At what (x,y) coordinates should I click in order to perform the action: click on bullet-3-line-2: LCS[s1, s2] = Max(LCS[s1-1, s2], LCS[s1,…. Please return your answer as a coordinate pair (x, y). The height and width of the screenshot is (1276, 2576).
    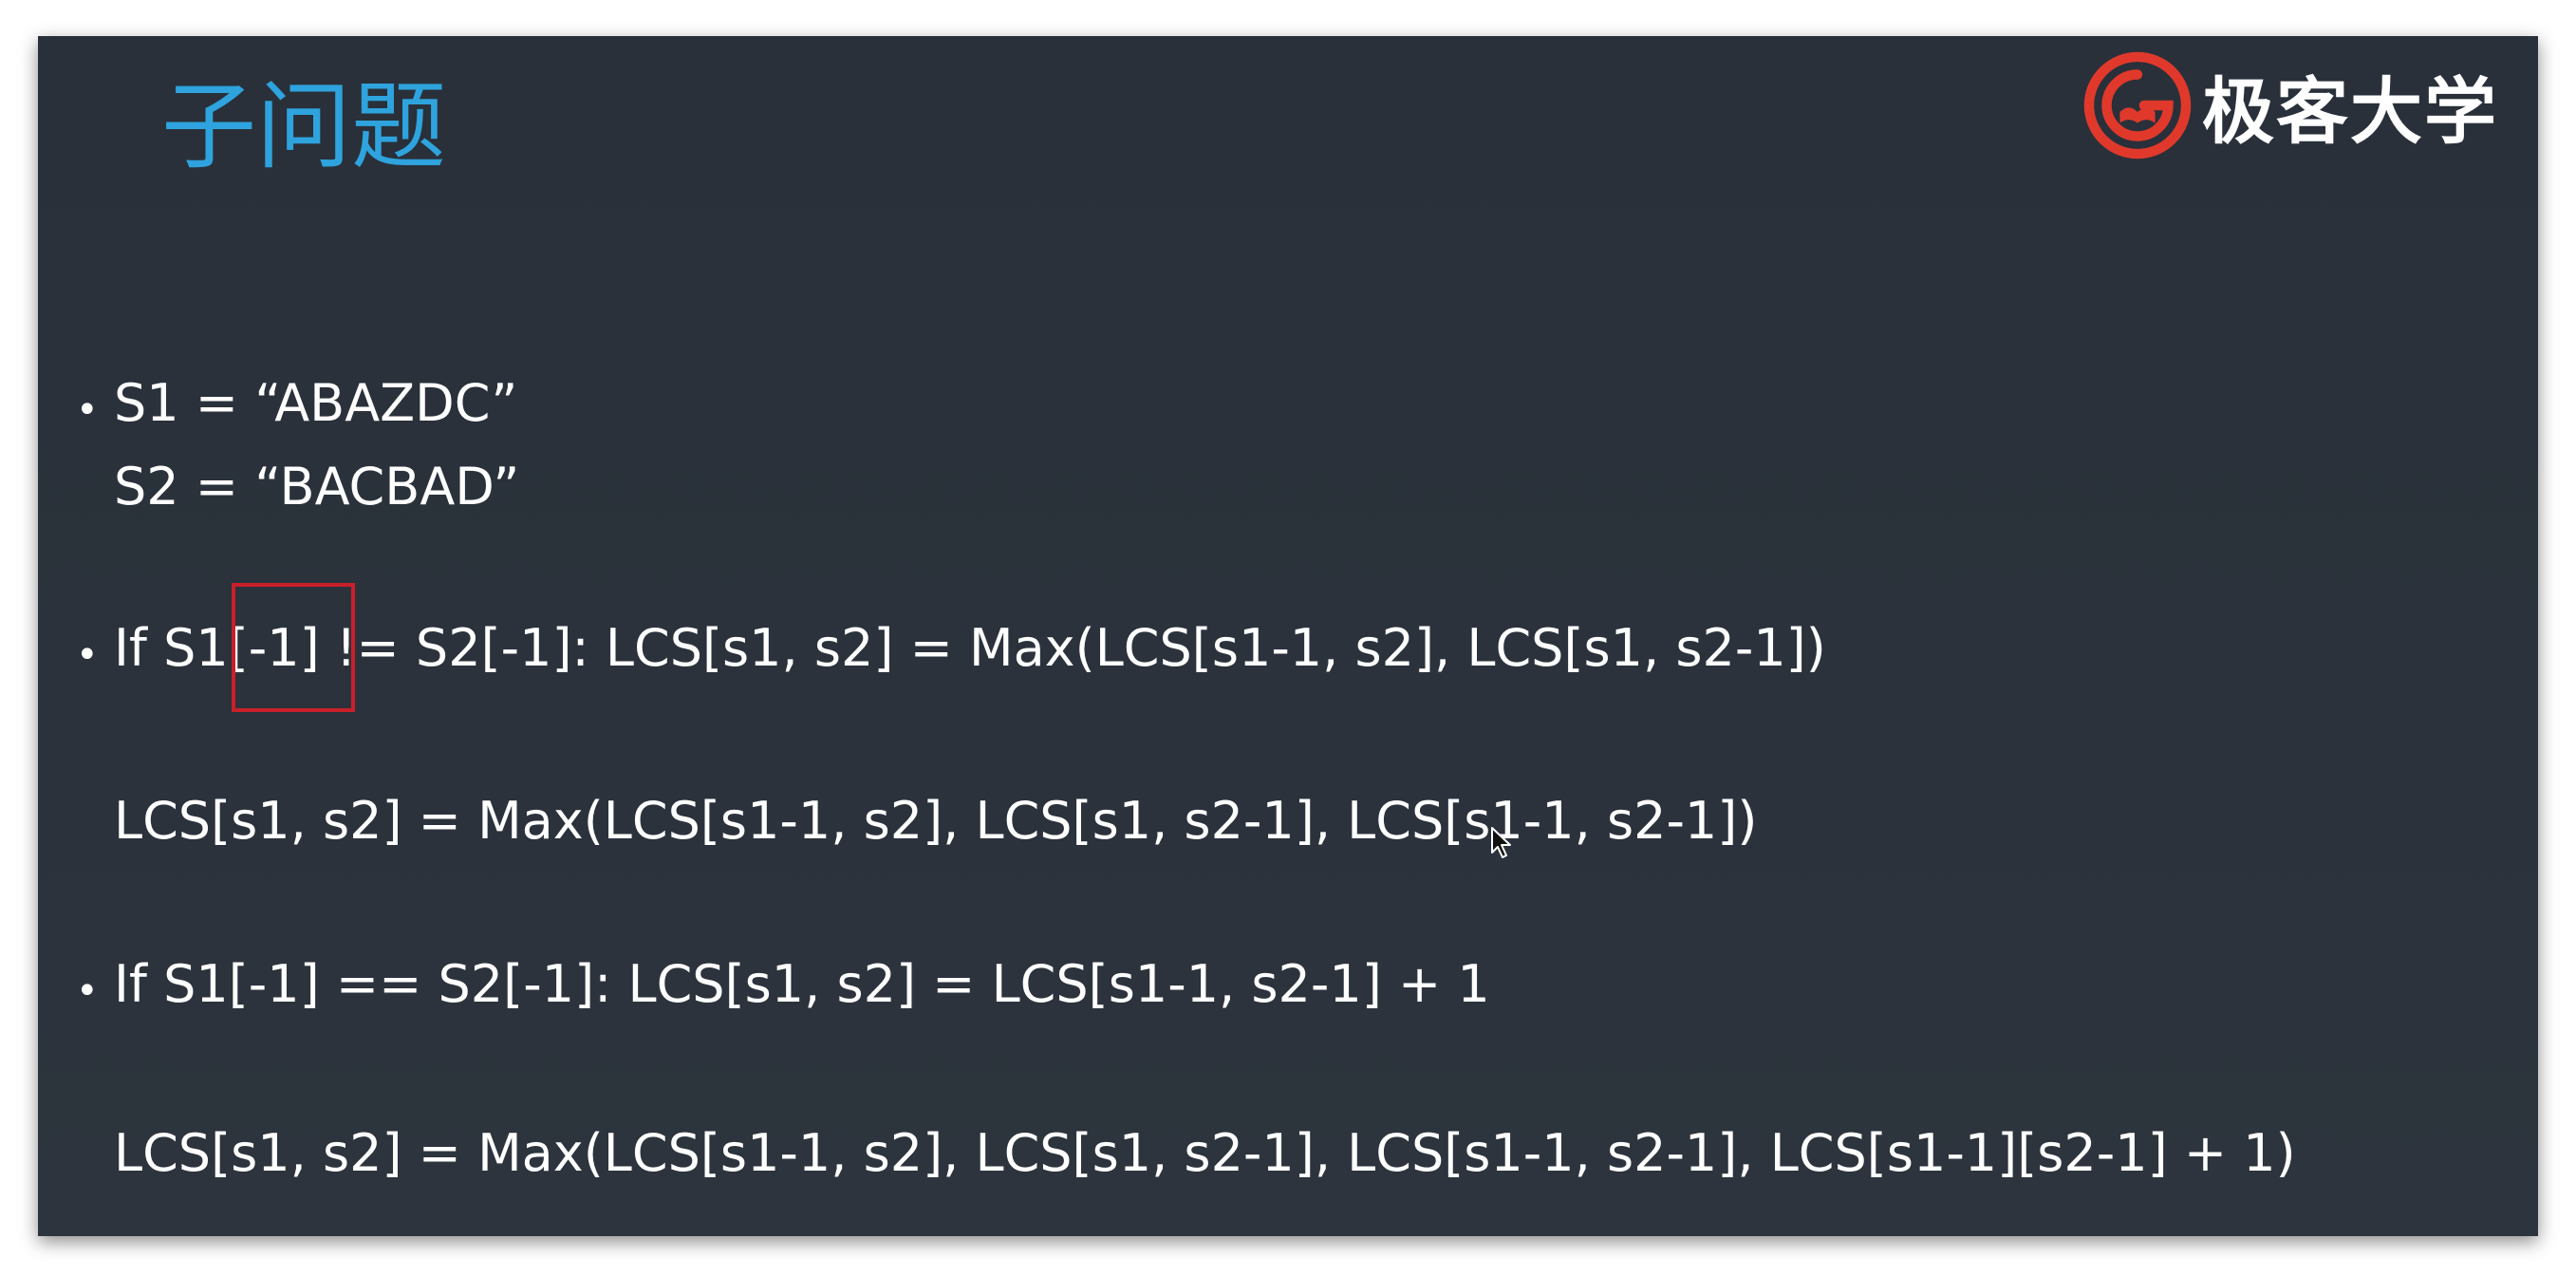
    Looking at the image, I should click on (1205, 1153).